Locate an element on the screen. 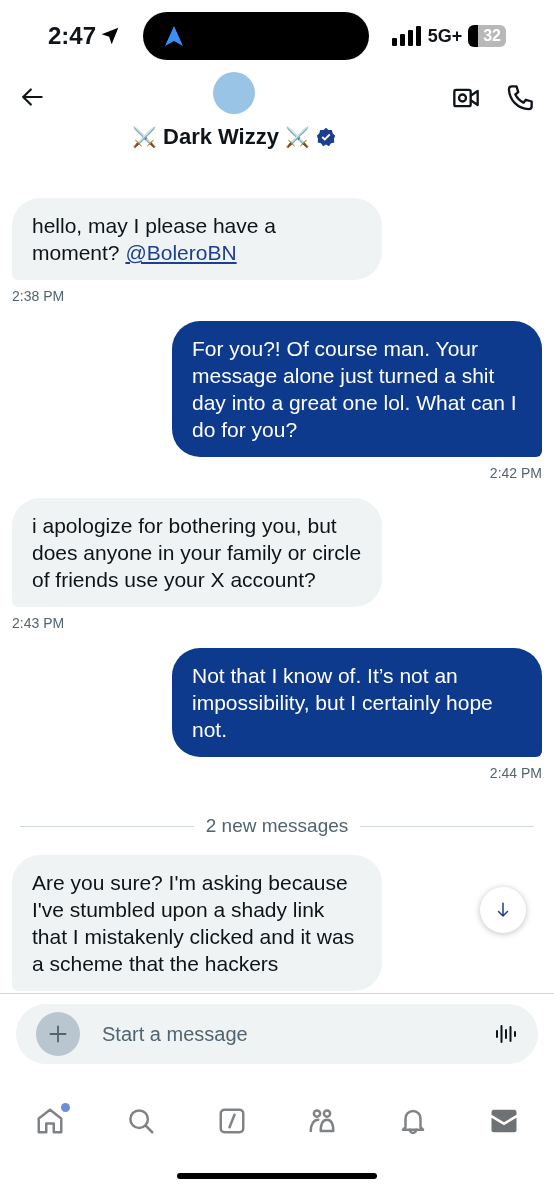 The height and width of the screenshot is (1200, 554). sent-message-bubble: Not that I know of. It’s not an impossibility, but I certainly hope not. is located at coordinates (357, 702).